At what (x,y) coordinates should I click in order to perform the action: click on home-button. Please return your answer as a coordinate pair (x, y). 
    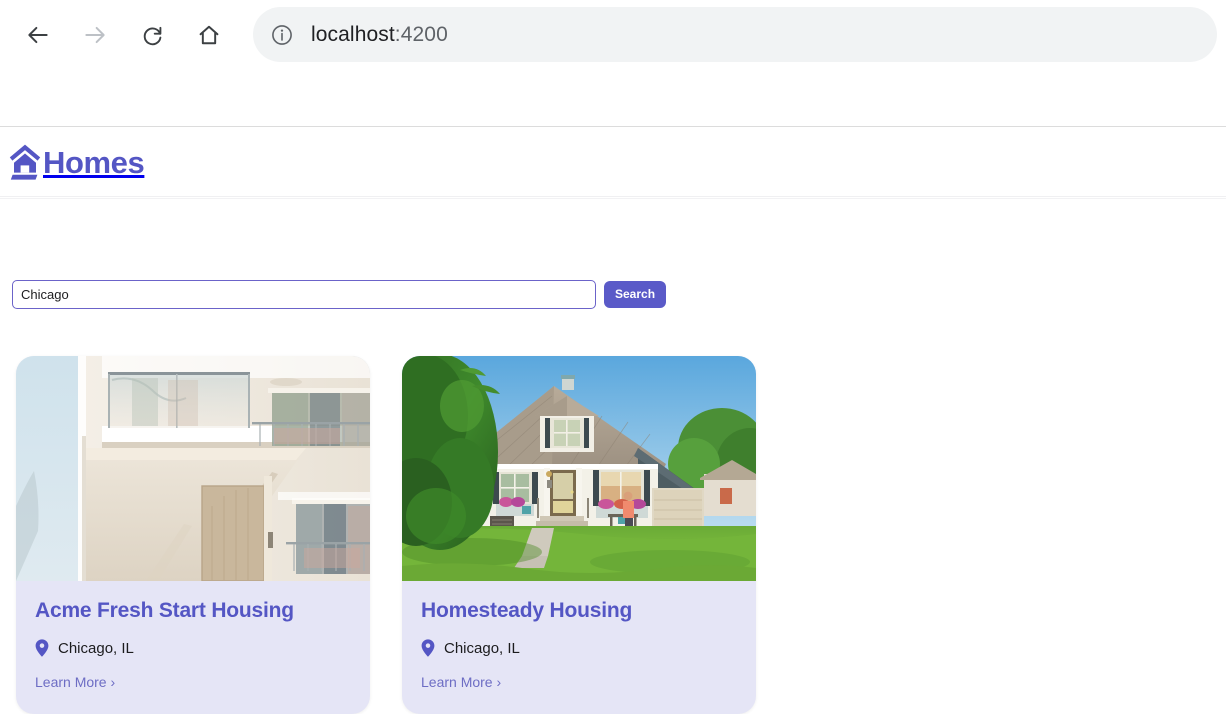
    Looking at the image, I should click on (209, 35).